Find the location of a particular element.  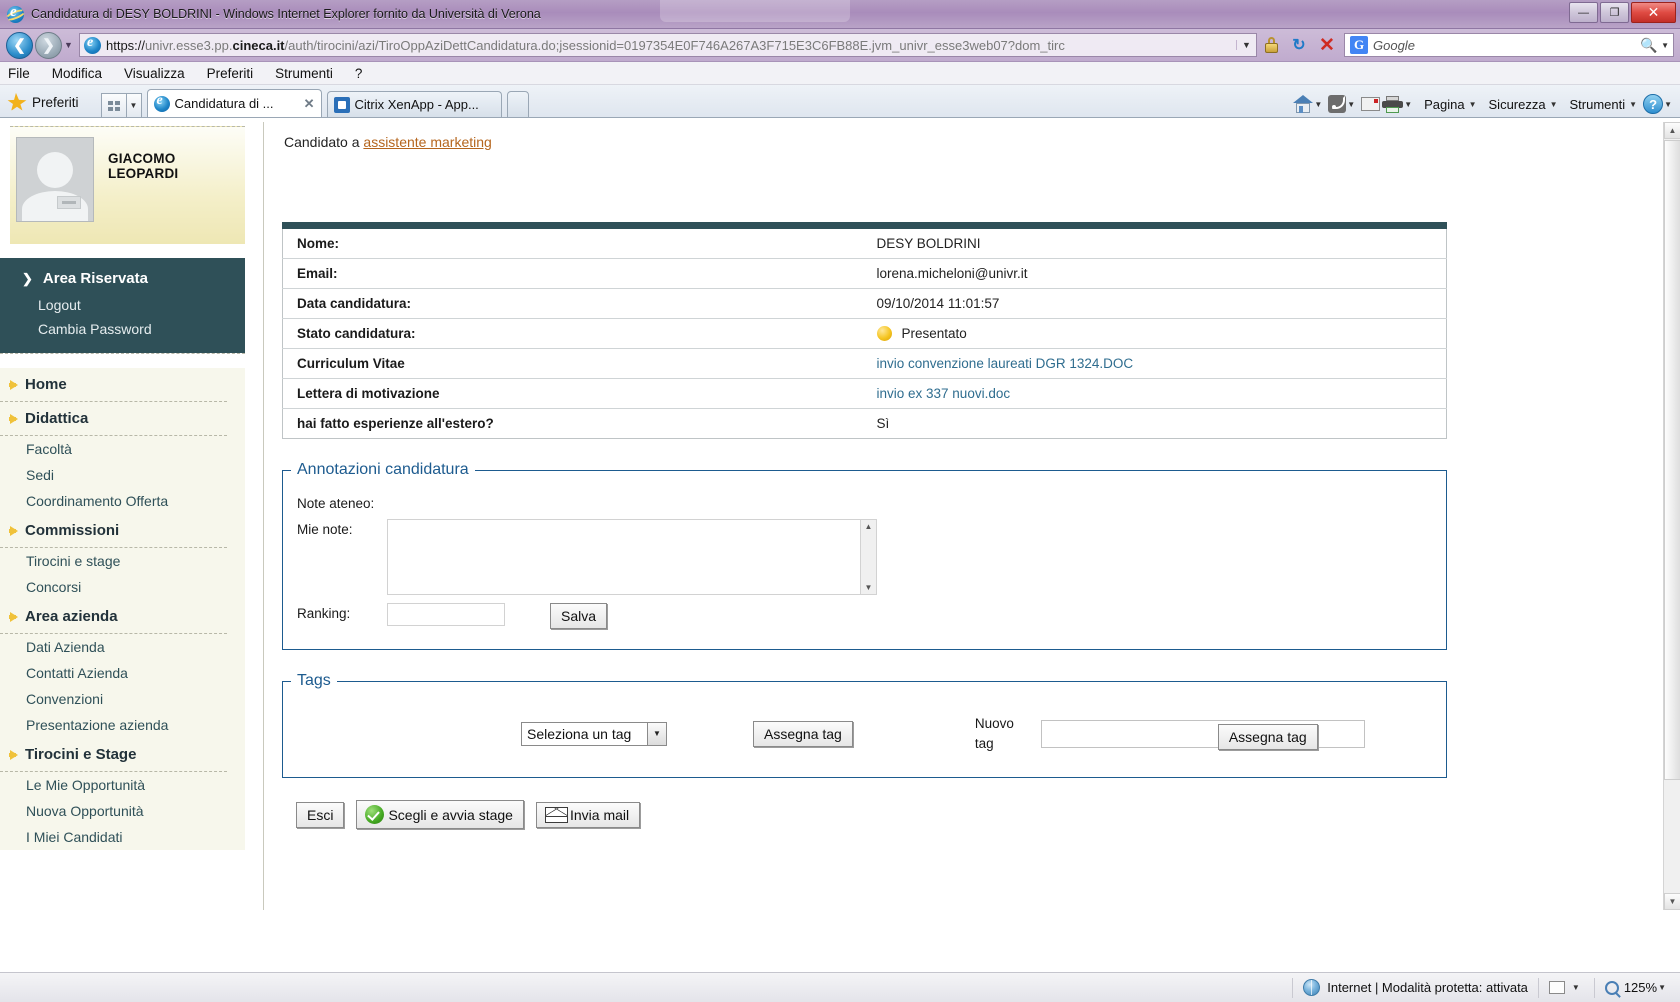

start-internship-button: Scegli e avvia stage is located at coordinates (440, 815).